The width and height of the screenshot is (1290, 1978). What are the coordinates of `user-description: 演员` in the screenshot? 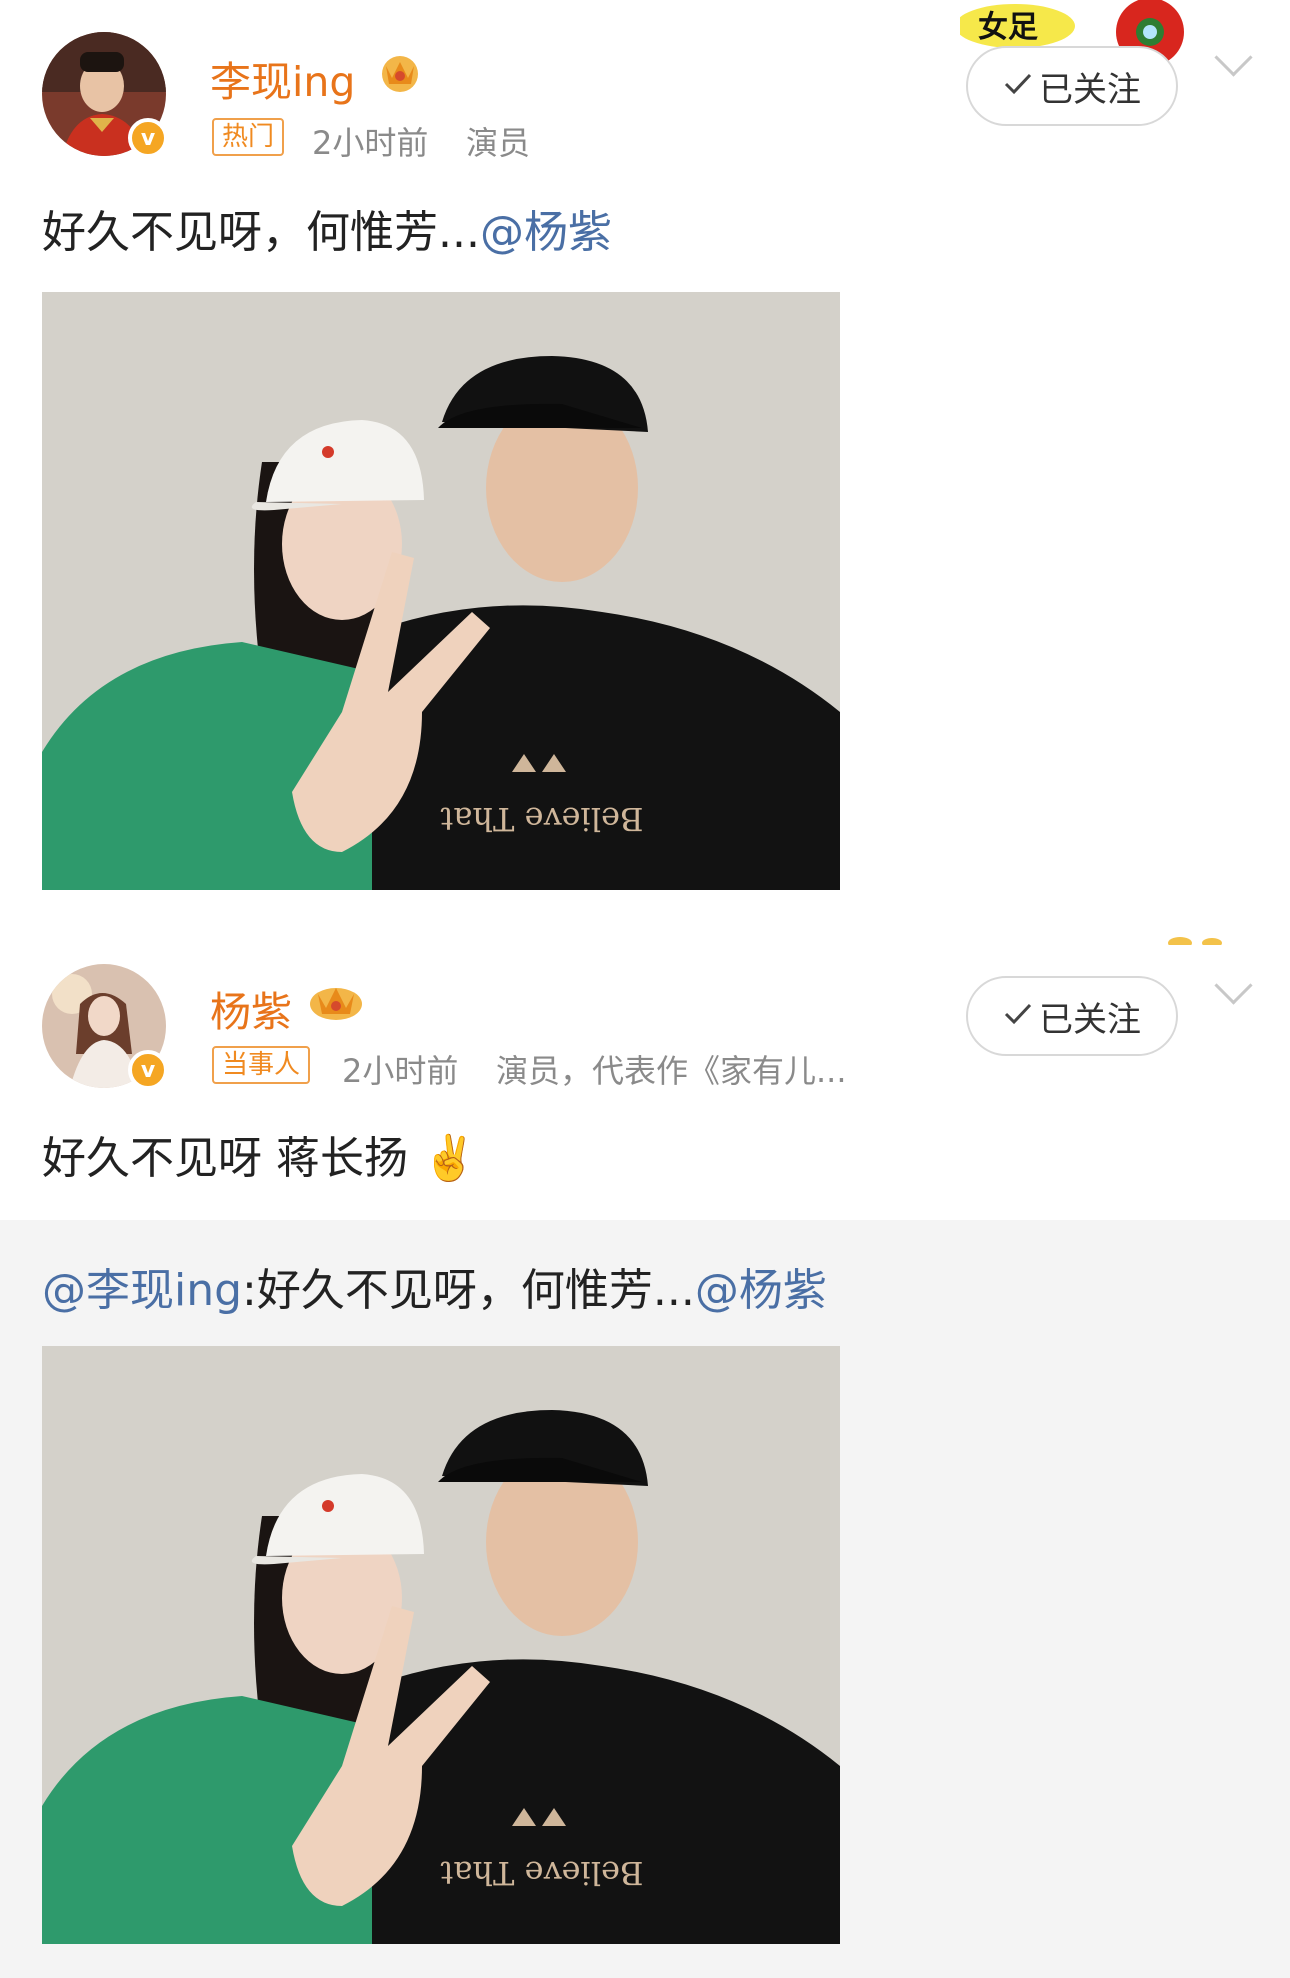 It's located at (498, 143).